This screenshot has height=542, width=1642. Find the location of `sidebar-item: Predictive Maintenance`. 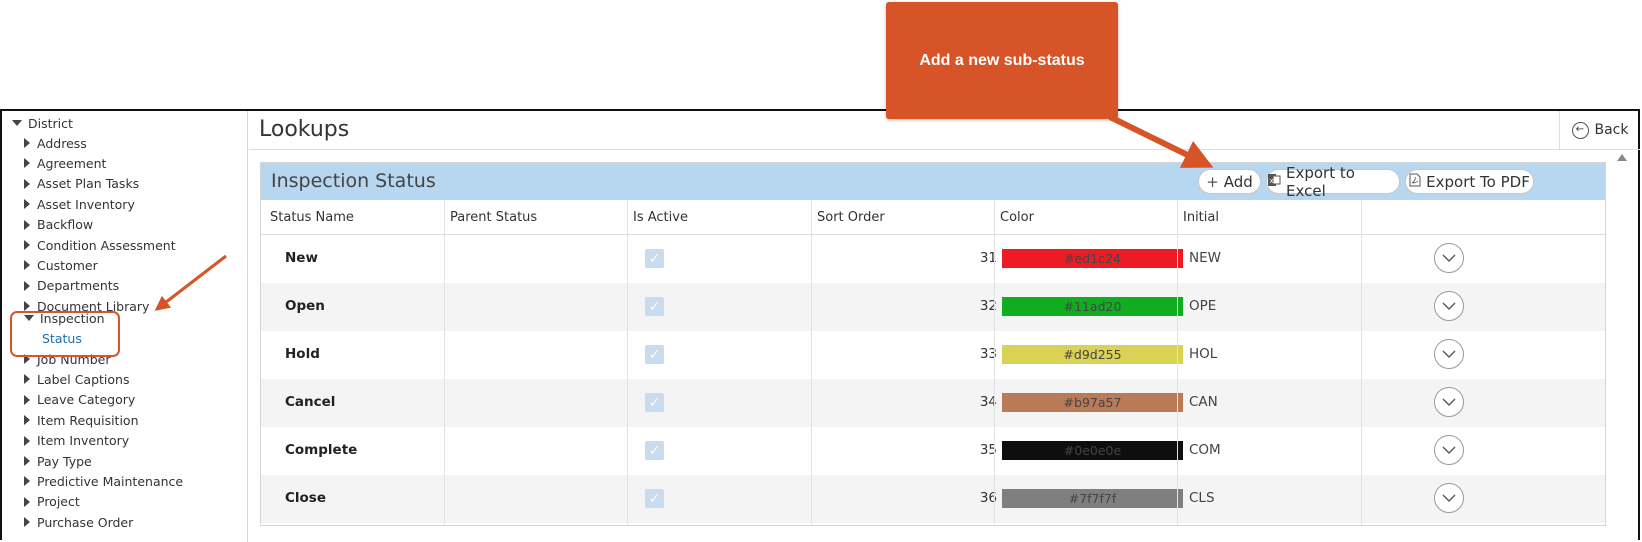

sidebar-item: Predictive Maintenance is located at coordinates (103, 481).